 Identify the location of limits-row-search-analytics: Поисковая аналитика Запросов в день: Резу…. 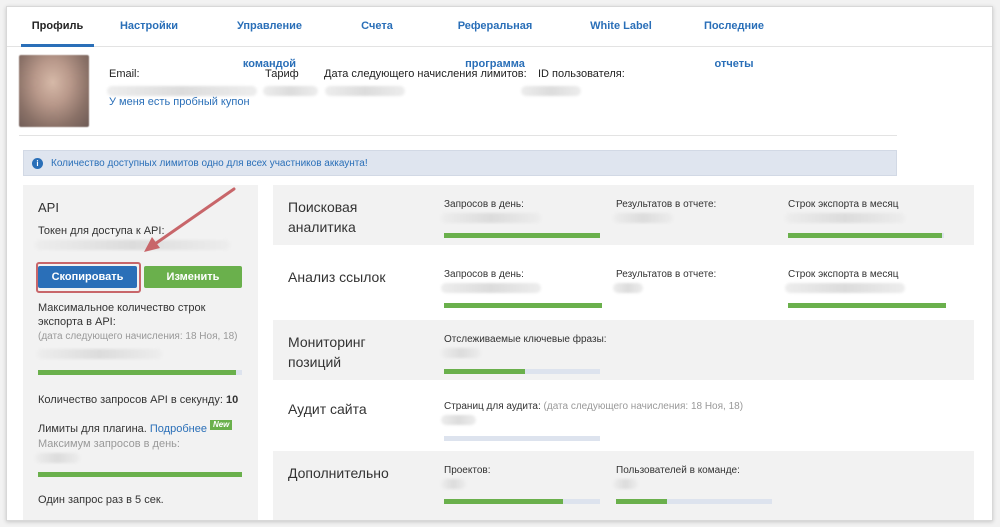
(623, 215).